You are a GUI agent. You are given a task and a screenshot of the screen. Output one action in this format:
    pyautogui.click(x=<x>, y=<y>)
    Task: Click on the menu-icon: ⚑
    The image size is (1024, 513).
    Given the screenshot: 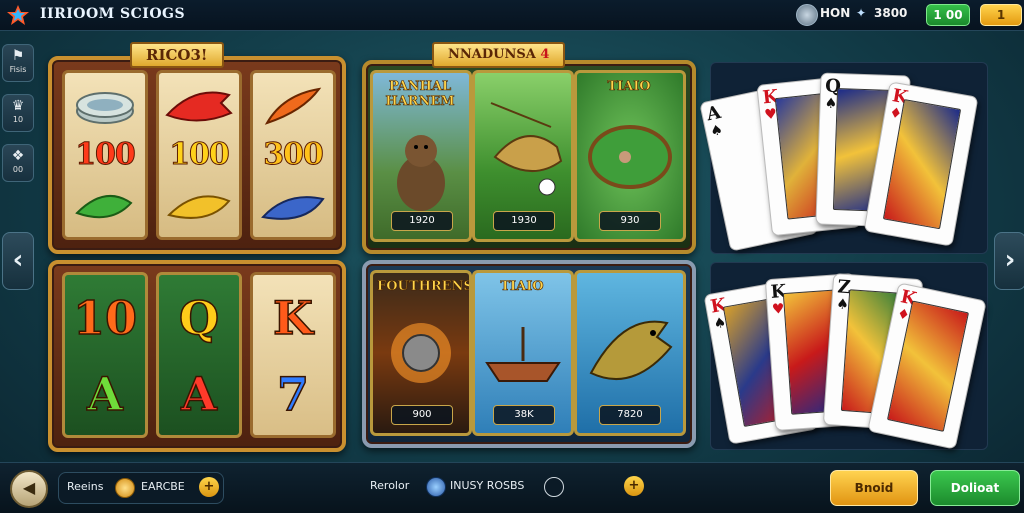 What is the action you would take?
    pyautogui.click(x=18, y=56)
    